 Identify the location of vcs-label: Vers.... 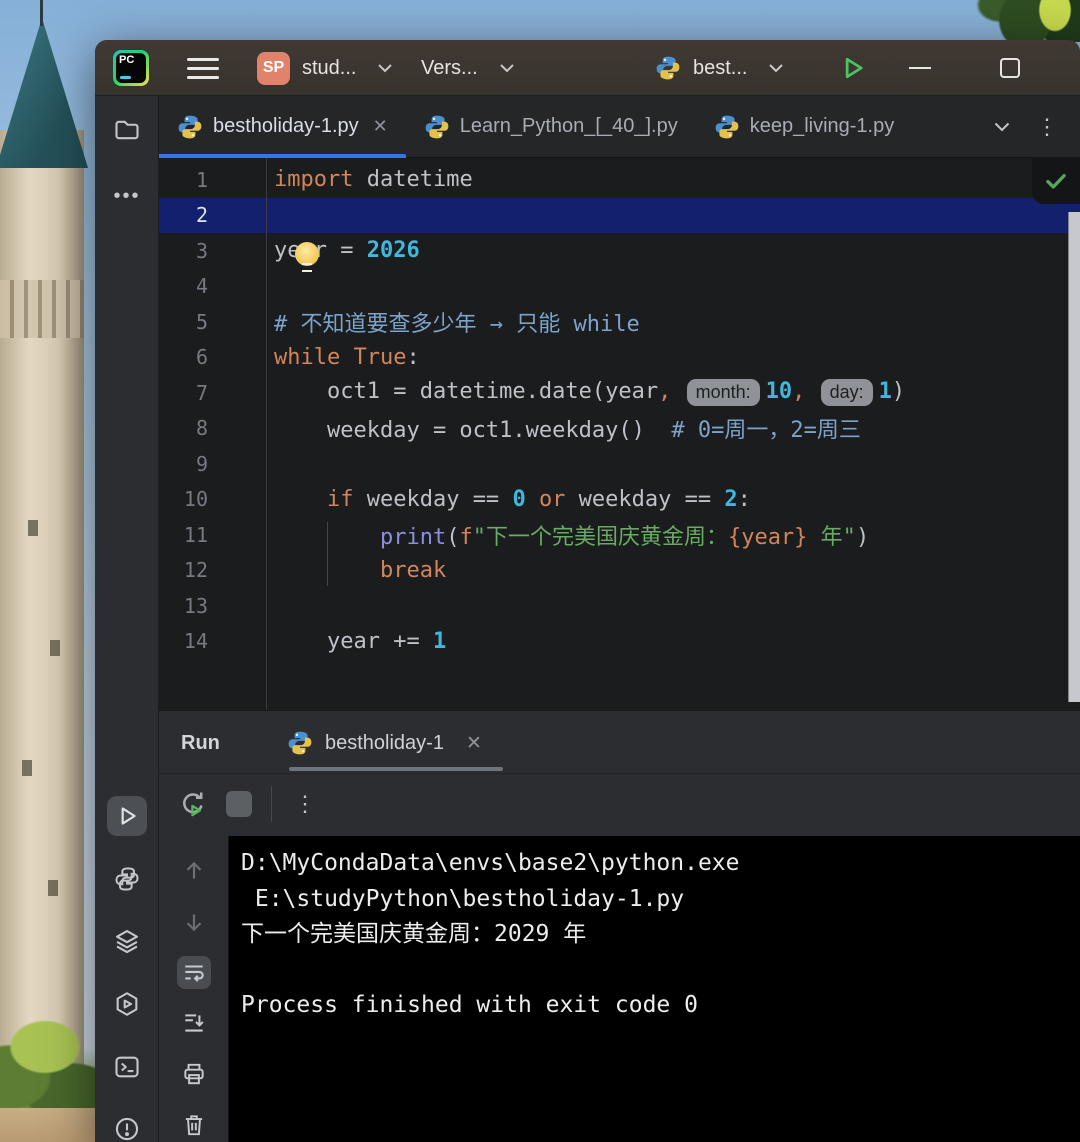
(449, 67).